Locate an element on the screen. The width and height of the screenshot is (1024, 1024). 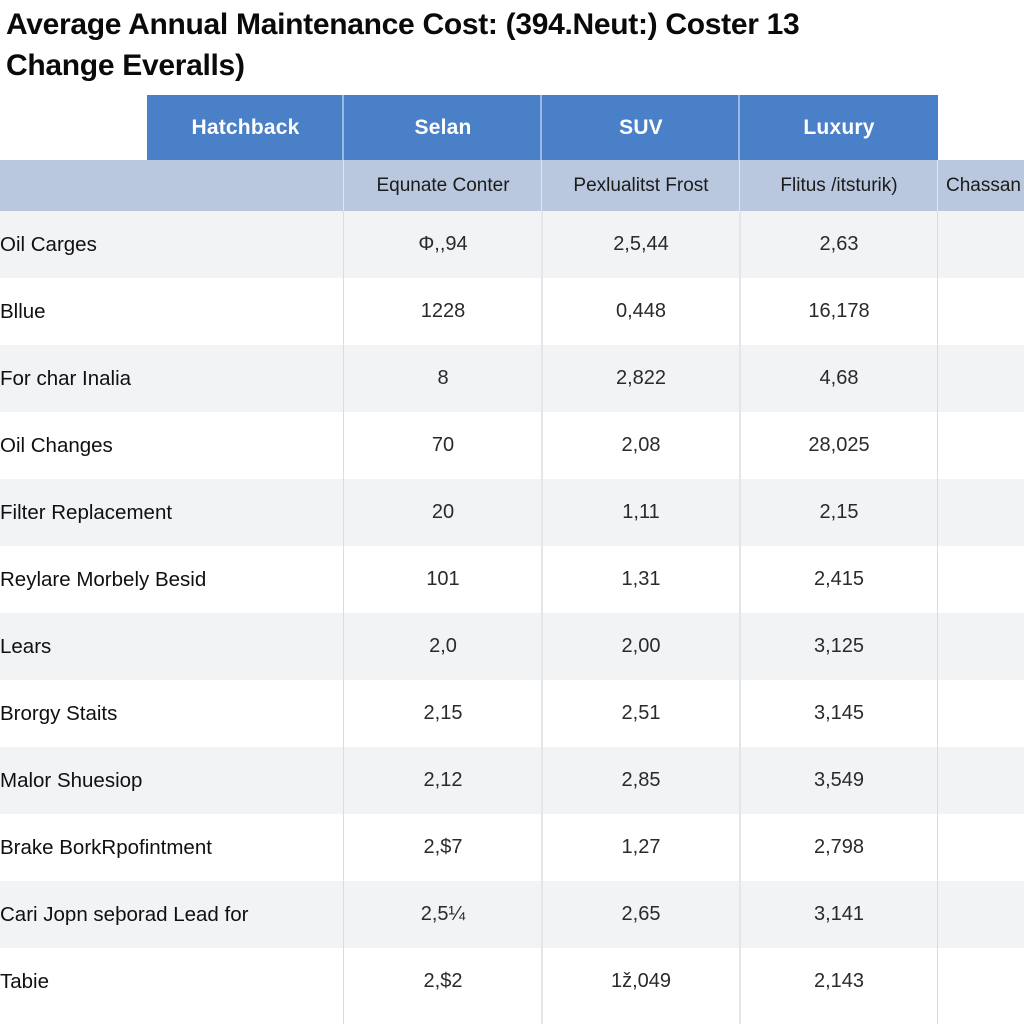
row-value: 2,08 is located at coordinates (641, 445).